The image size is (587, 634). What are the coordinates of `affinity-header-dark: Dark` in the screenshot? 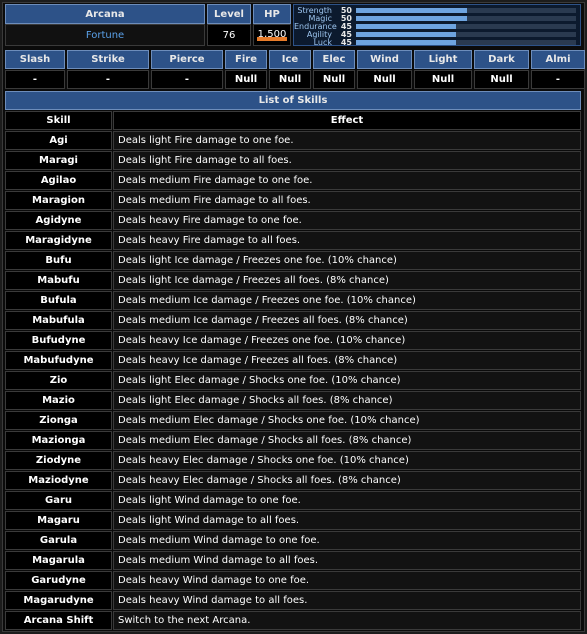 It's located at (501, 59).